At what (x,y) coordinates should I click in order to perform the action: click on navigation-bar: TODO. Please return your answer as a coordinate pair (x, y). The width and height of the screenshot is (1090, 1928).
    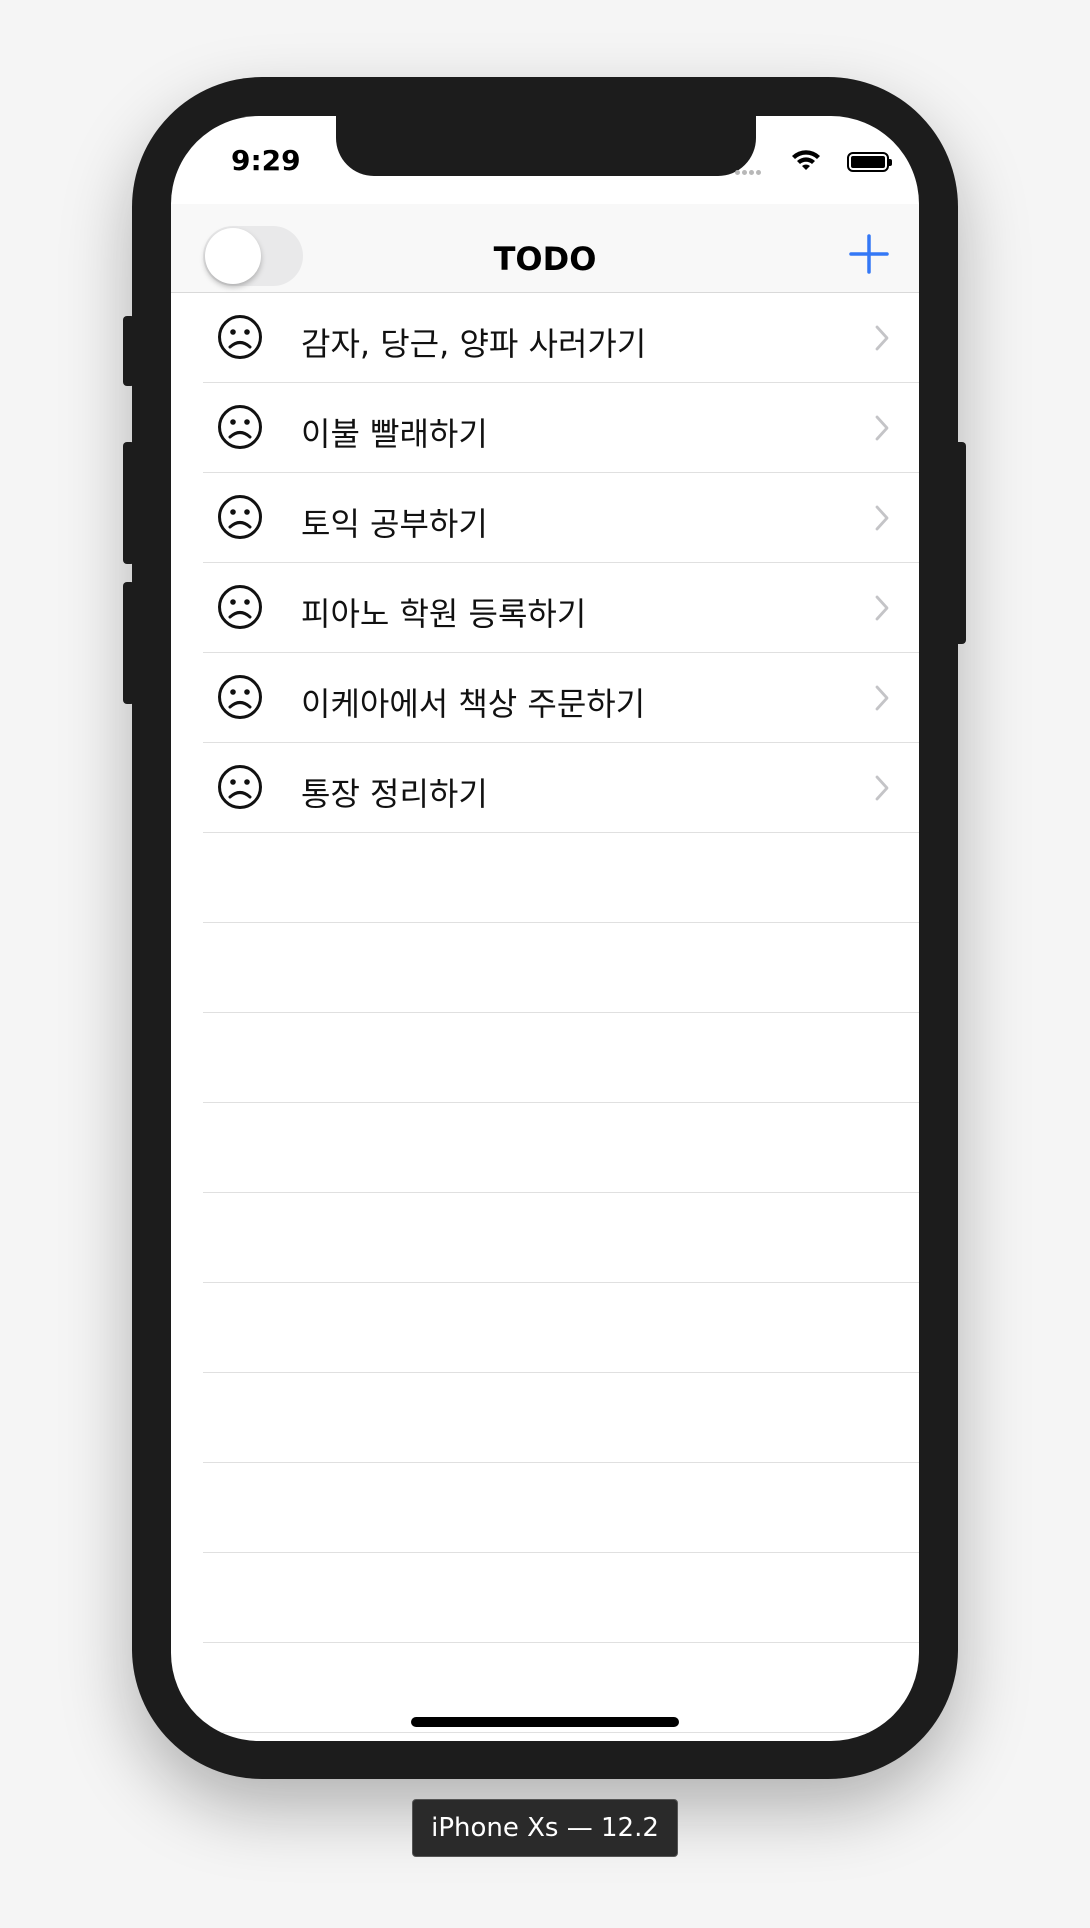
    Looking at the image, I should click on (545, 248).